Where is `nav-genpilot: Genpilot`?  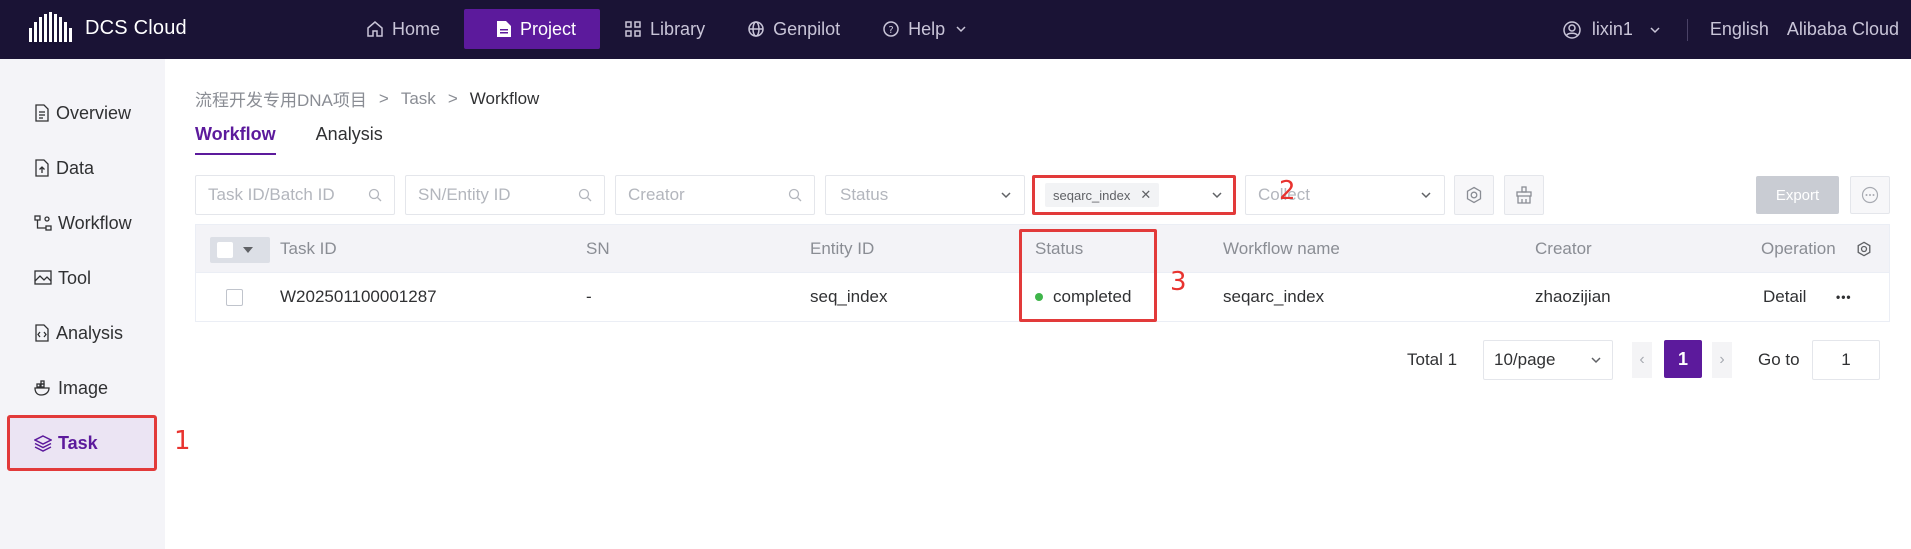 nav-genpilot: Genpilot is located at coordinates (793, 29).